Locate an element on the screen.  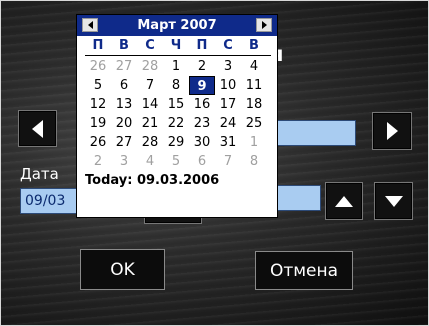
calendar-day: 15 is located at coordinates (176, 104).